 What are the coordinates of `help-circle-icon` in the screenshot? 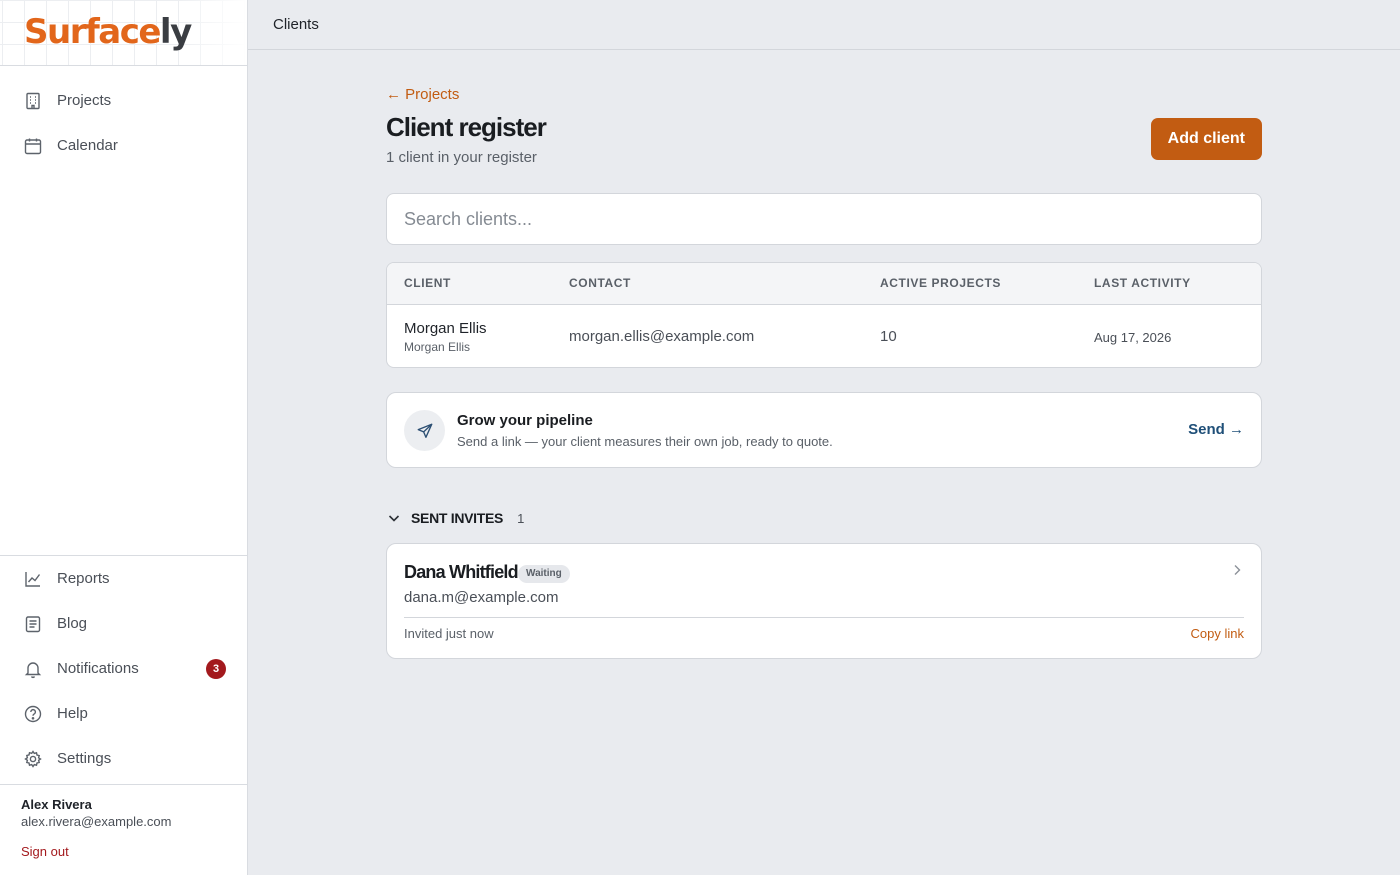 It's located at (33, 714).